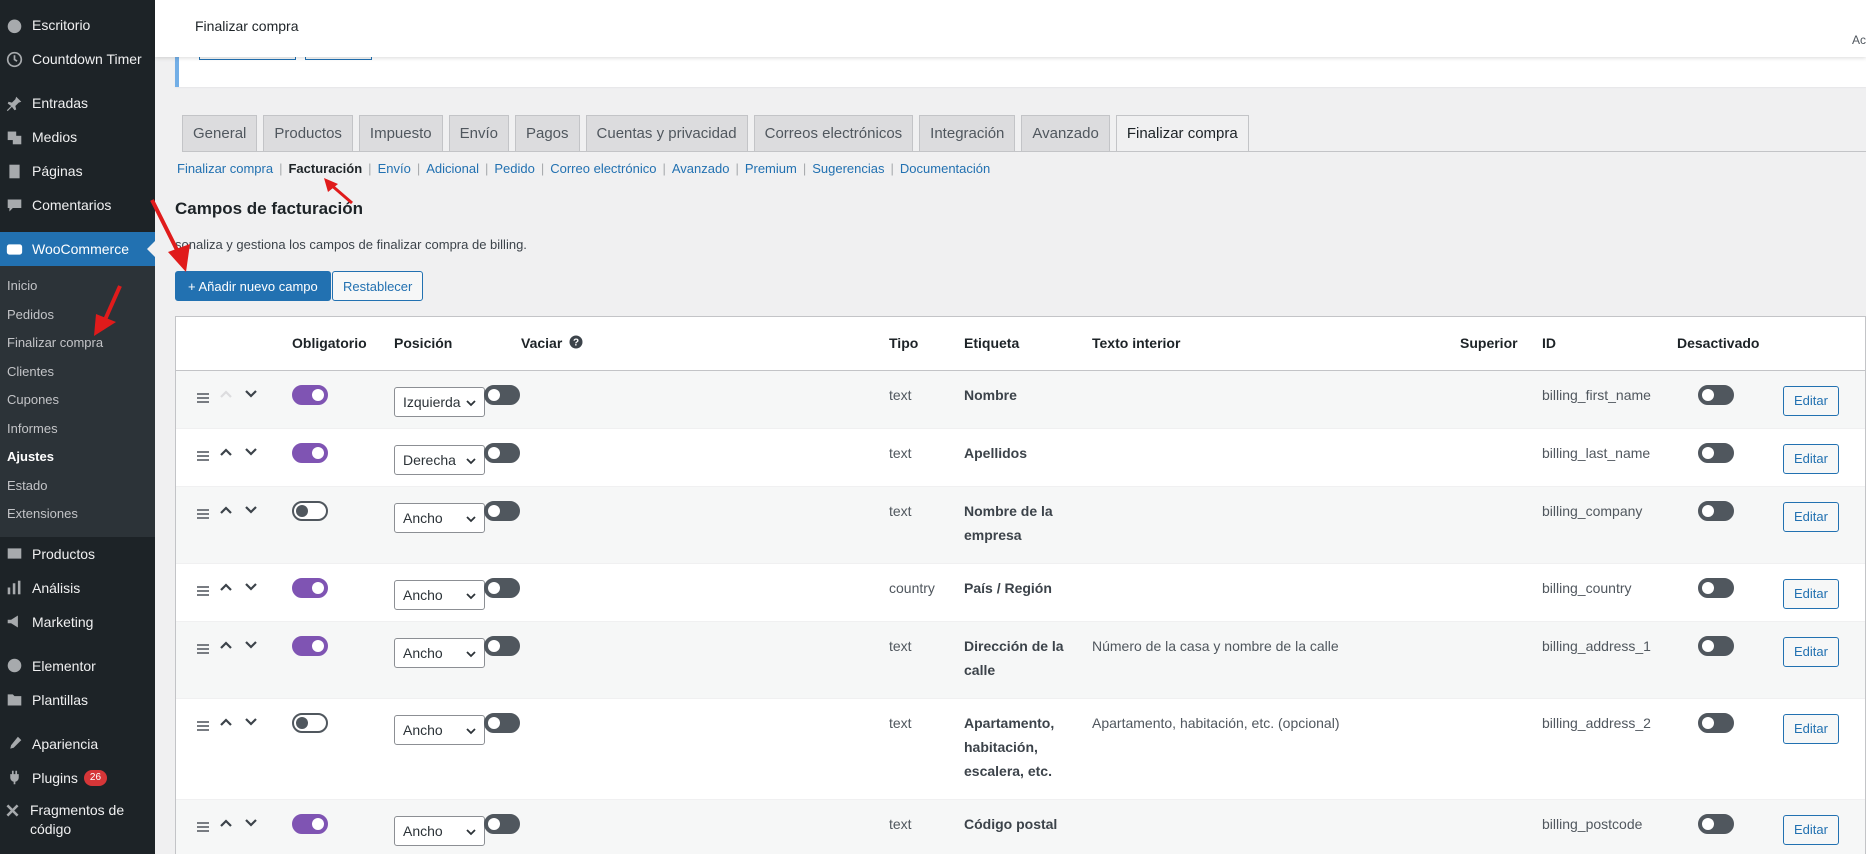 Image resolution: width=1866 pixels, height=854 pixels. I want to click on sidebar-item-plugins: Plugins 26, so click(77, 778).